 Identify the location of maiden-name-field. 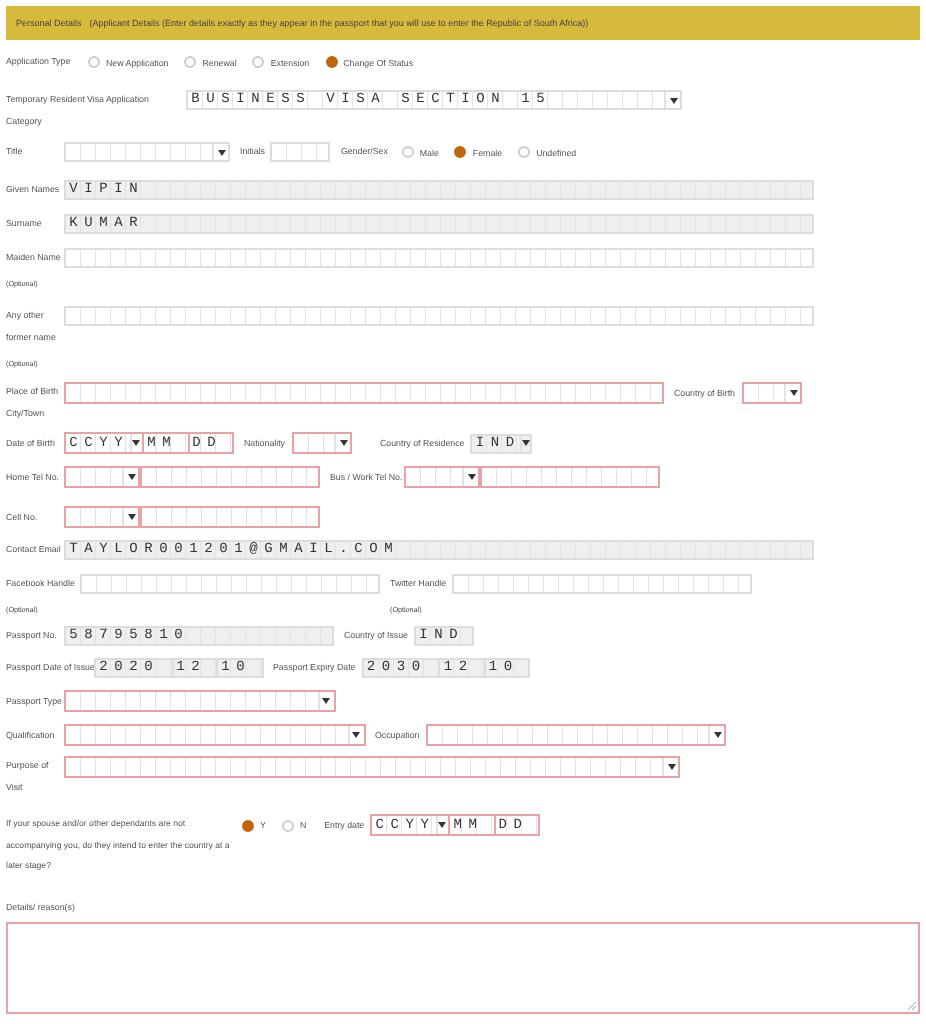
(439, 258).